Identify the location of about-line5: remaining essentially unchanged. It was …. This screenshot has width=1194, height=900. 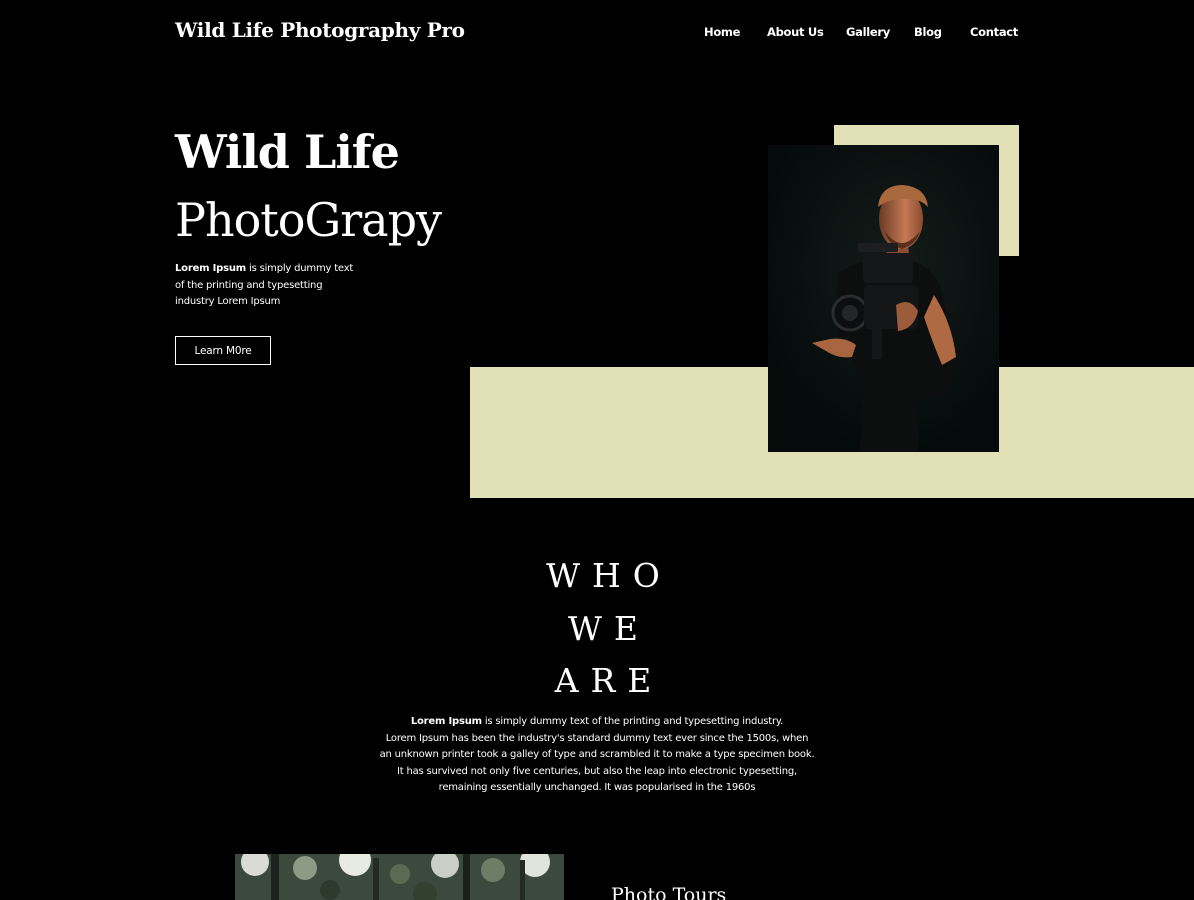
(597, 787).